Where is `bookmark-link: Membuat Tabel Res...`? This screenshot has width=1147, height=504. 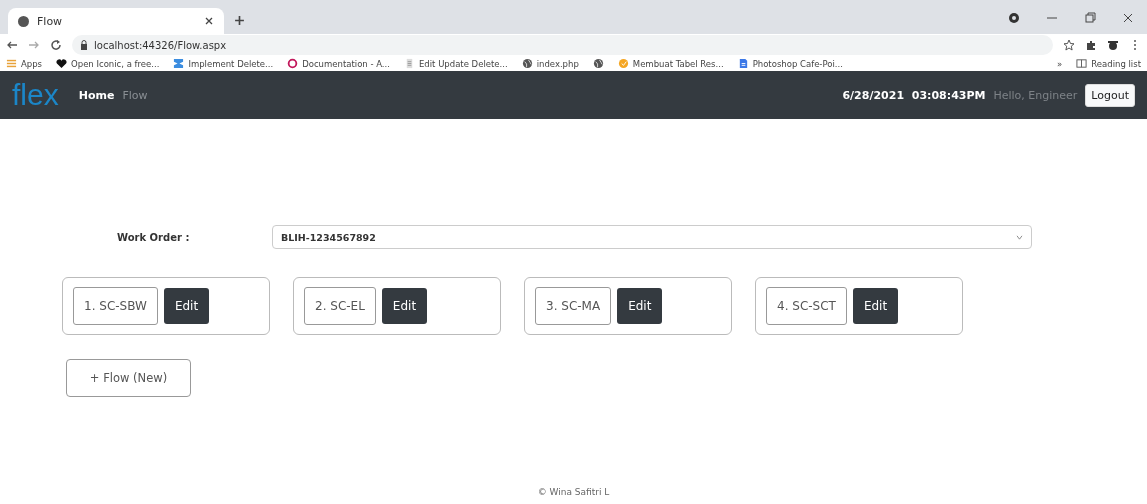
bookmark-link: Membuat Tabel Res... is located at coordinates (670, 63).